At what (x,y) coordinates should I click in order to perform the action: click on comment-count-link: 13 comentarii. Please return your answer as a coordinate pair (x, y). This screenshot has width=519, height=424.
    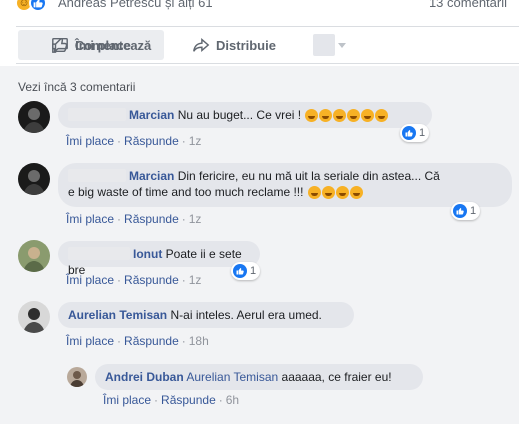
    Looking at the image, I should click on (468, 5).